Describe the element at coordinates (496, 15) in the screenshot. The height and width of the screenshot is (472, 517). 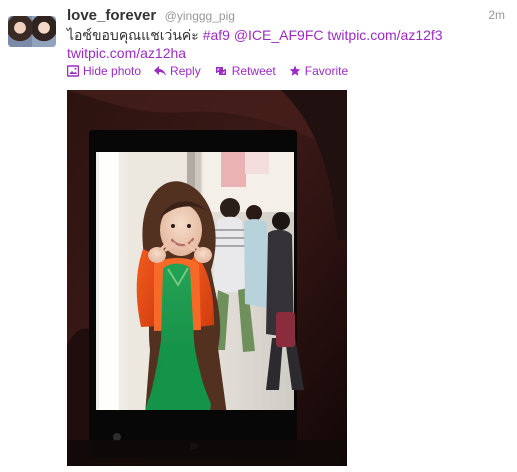
I see `timestamp: 2m` at that location.